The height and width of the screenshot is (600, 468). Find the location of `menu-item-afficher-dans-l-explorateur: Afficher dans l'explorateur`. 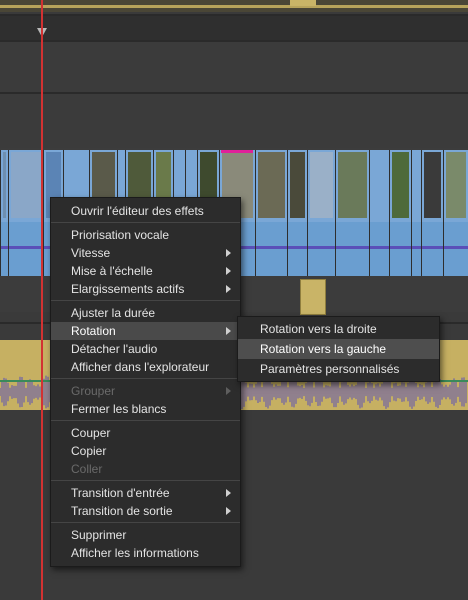

menu-item-afficher-dans-l-explorateur: Afficher dans l'explorateur is located at coordinates (145, 367).